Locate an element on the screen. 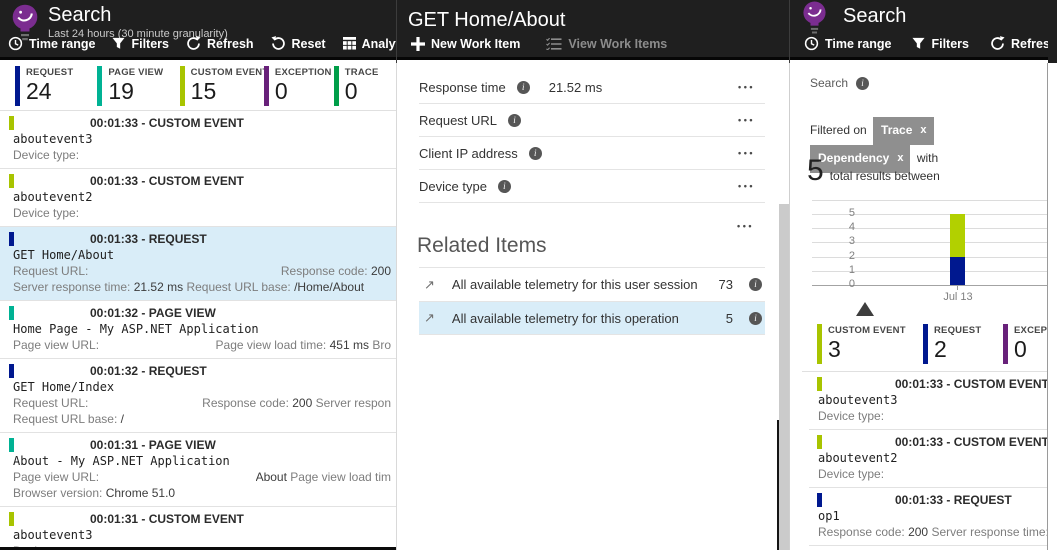 Image resolution: width=1057 pixels, height=550 pixels. count-tile-request: REQUEST 24 is located at coordinates (56, 86).